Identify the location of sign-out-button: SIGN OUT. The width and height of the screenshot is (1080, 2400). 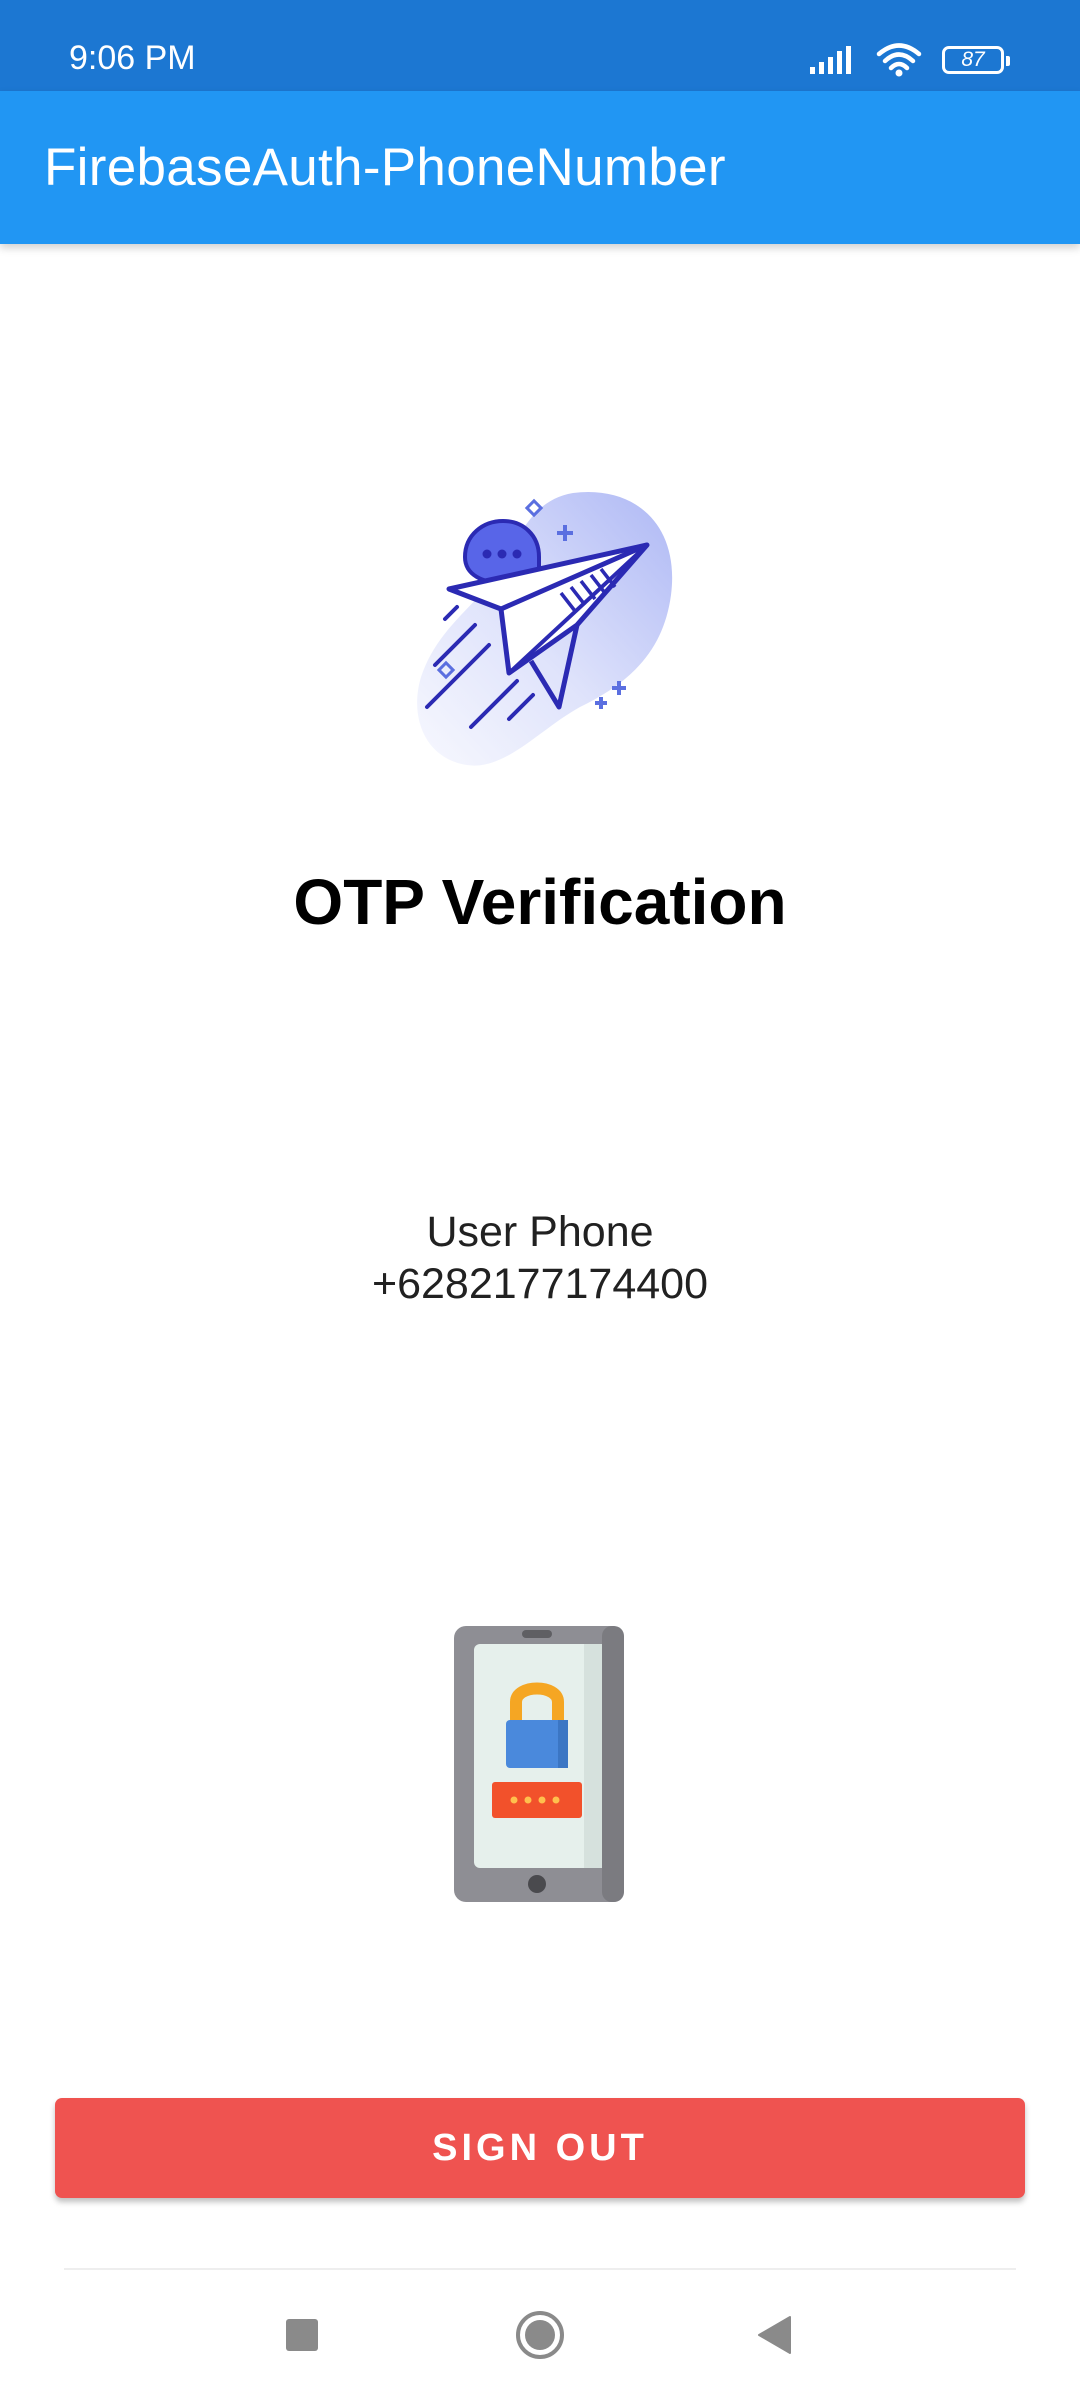
(540, 2148).